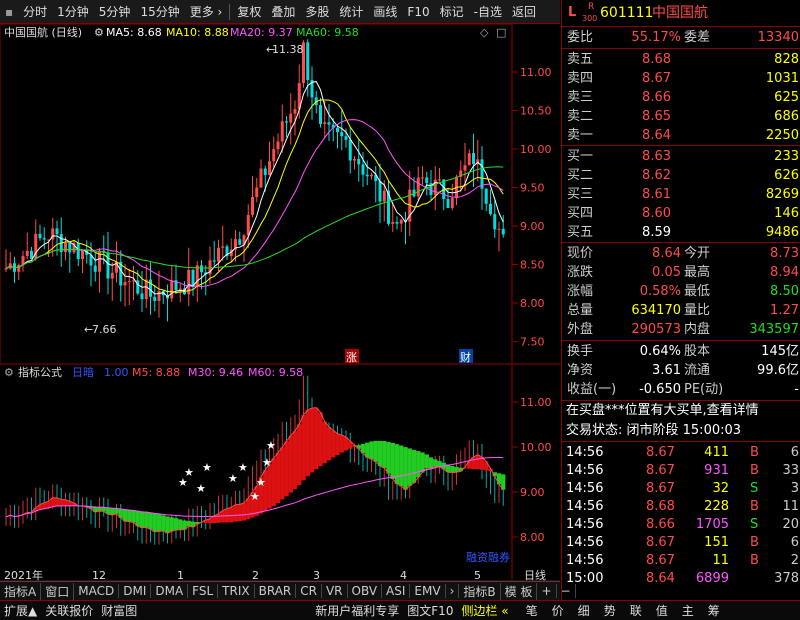 This screenshot has width=800, height=620. Describe the element at coordinates (558, 610) in the screenshot. I see `tab-jia: 价` at that location.